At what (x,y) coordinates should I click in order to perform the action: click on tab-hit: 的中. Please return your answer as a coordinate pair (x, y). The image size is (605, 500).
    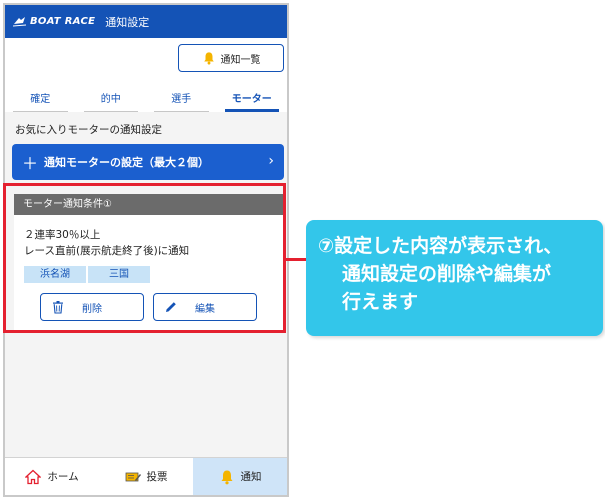
    Looking at the image, I should click on (111, 98).